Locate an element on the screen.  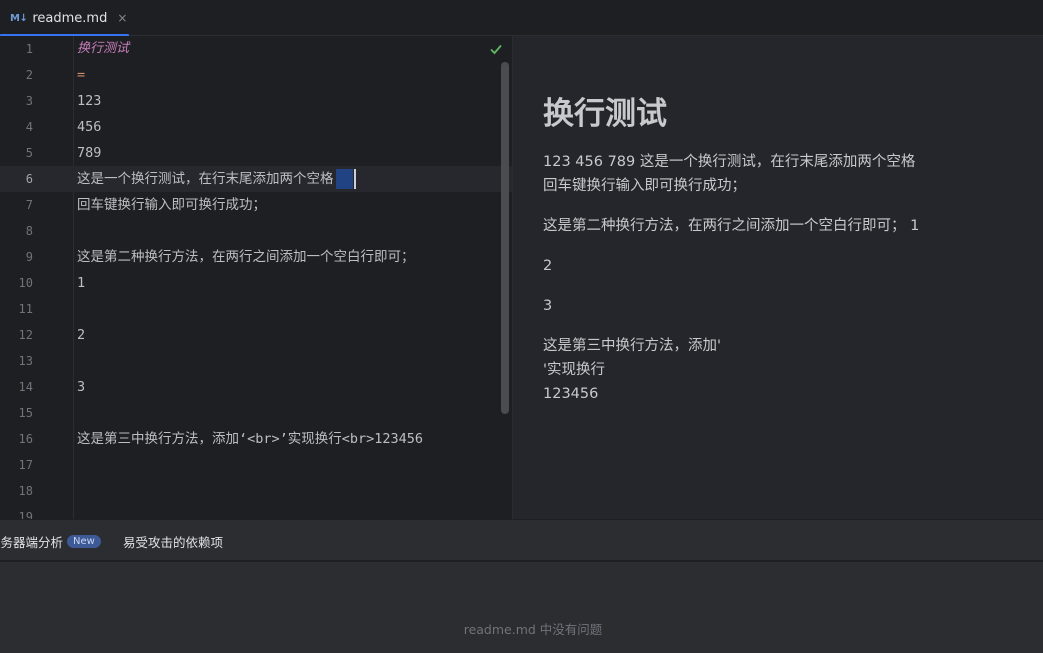
line-text: 3 is located at coordinates (81, 387).